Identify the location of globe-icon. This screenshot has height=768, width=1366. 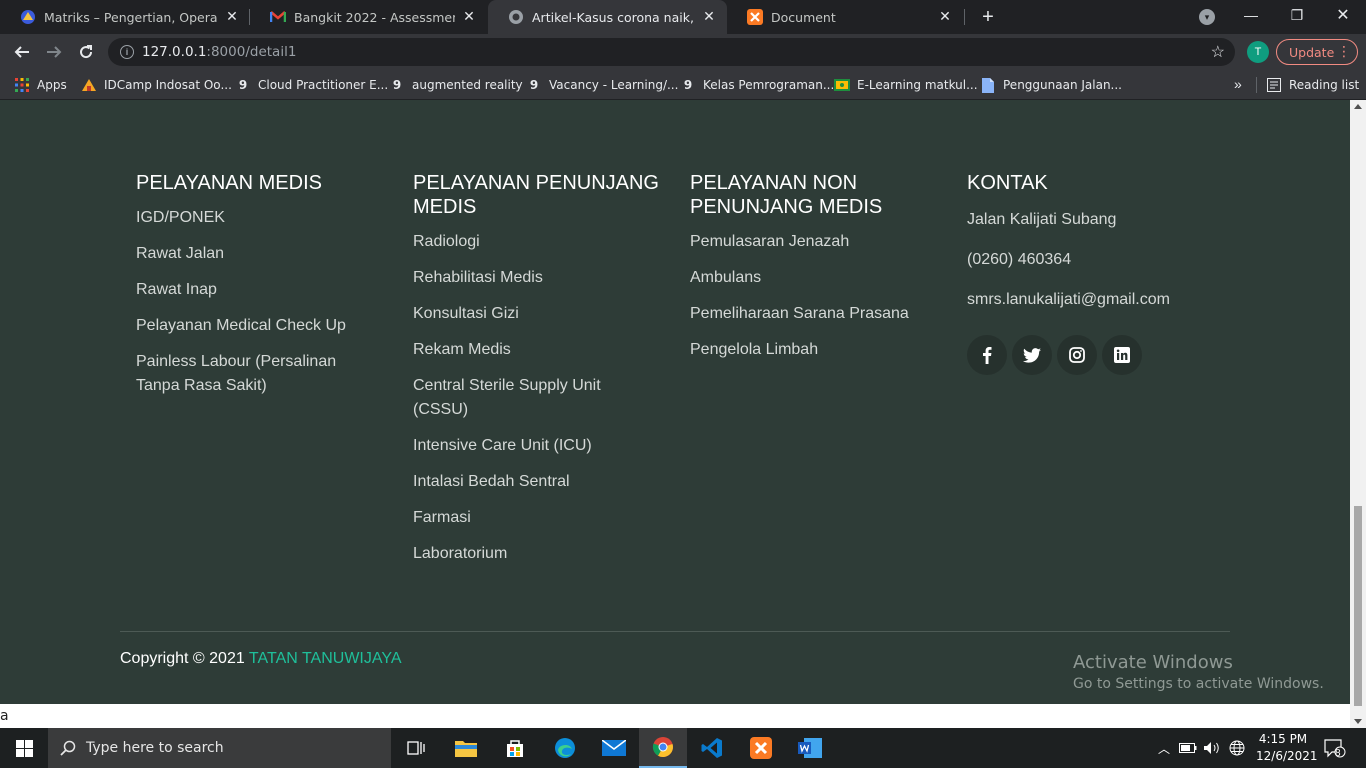
(516, 17).